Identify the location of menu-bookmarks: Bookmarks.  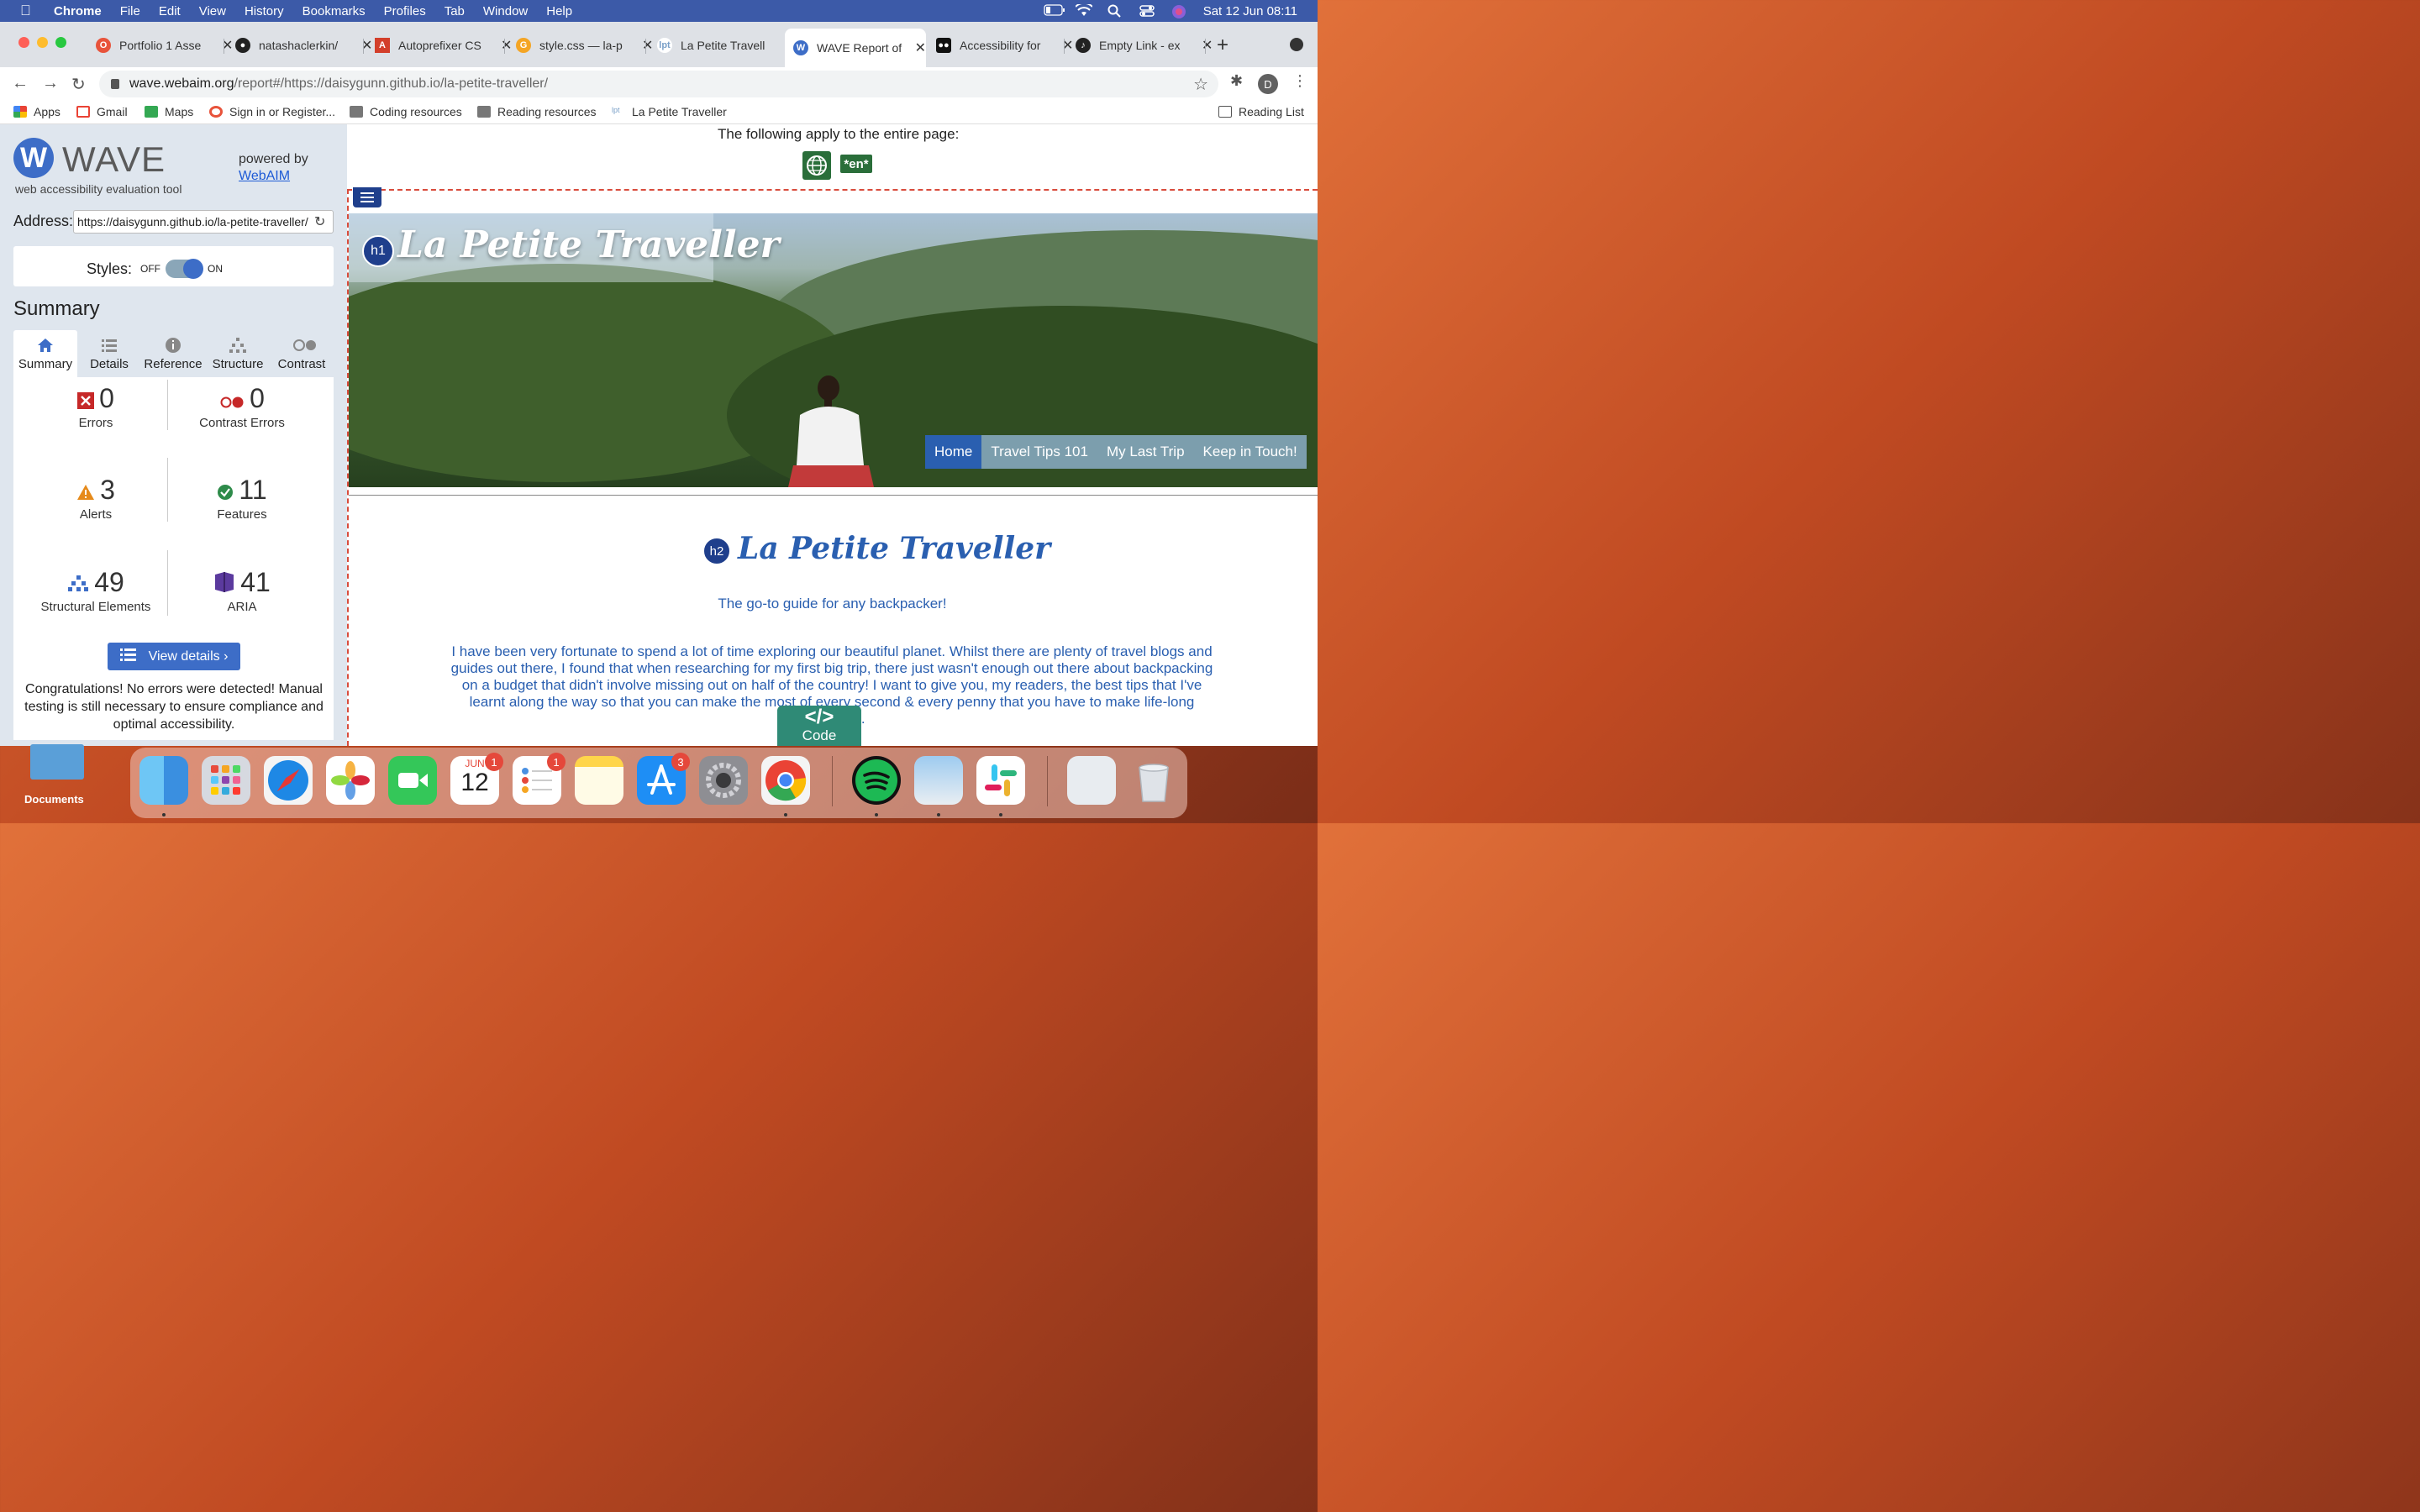
(334, 11).